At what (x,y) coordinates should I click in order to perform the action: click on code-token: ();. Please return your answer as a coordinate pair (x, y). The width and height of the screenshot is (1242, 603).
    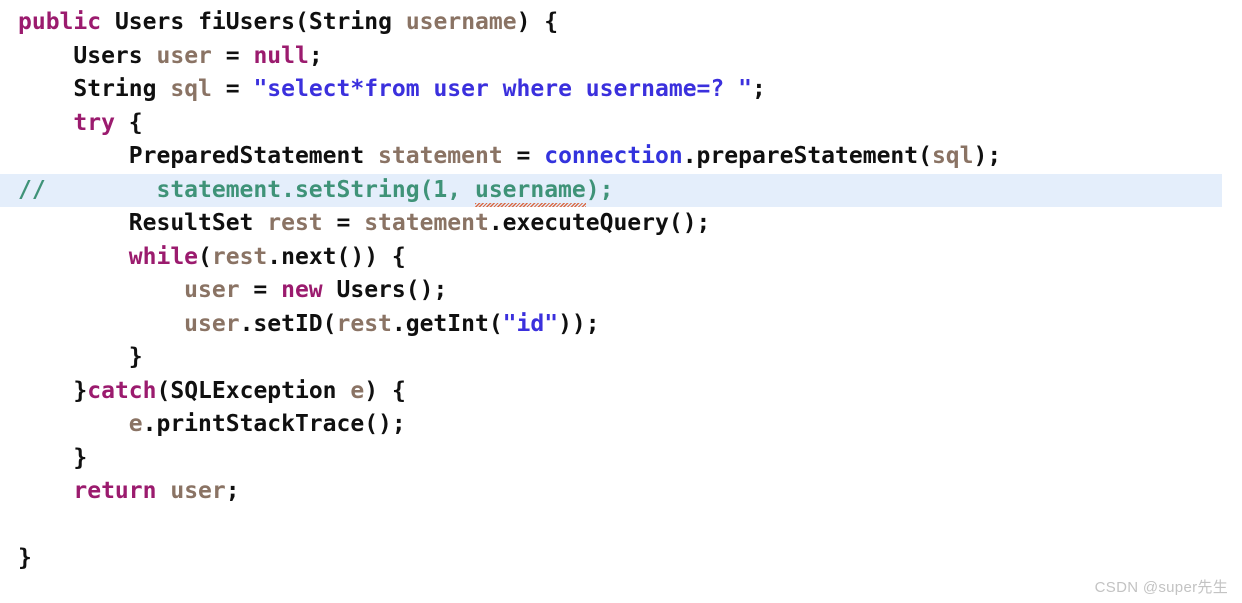
    Looking at the image, I should click on (426, 290).